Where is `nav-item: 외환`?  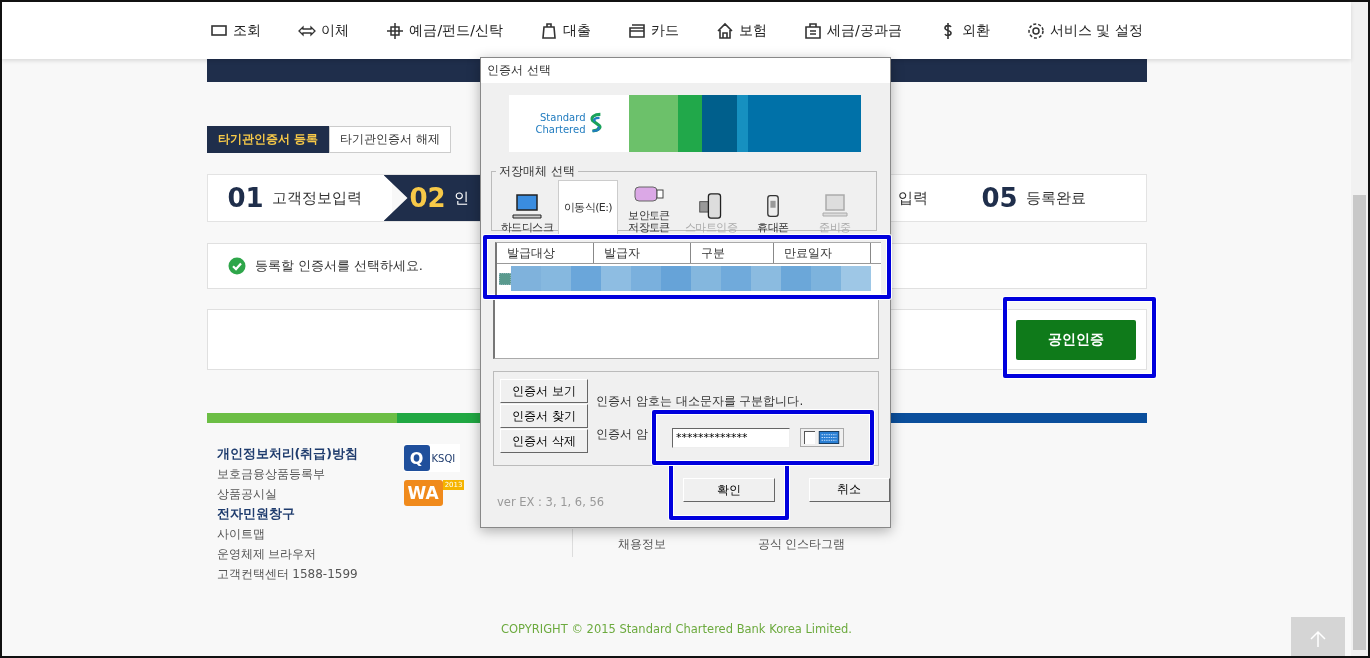
nav-item: 외환 is located at coordinates (964, 30).